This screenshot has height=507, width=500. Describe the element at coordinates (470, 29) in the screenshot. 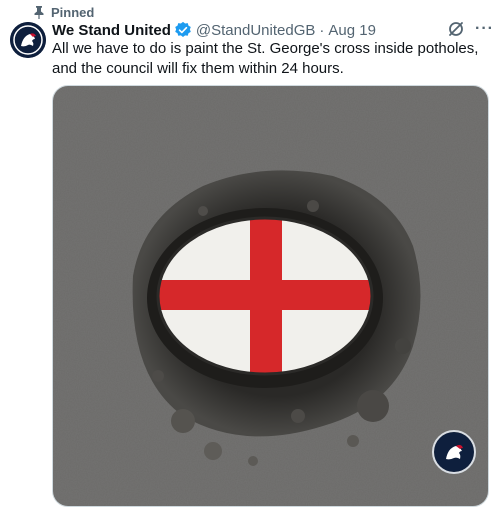

I see `tweet-header-actions: ···` at that location.